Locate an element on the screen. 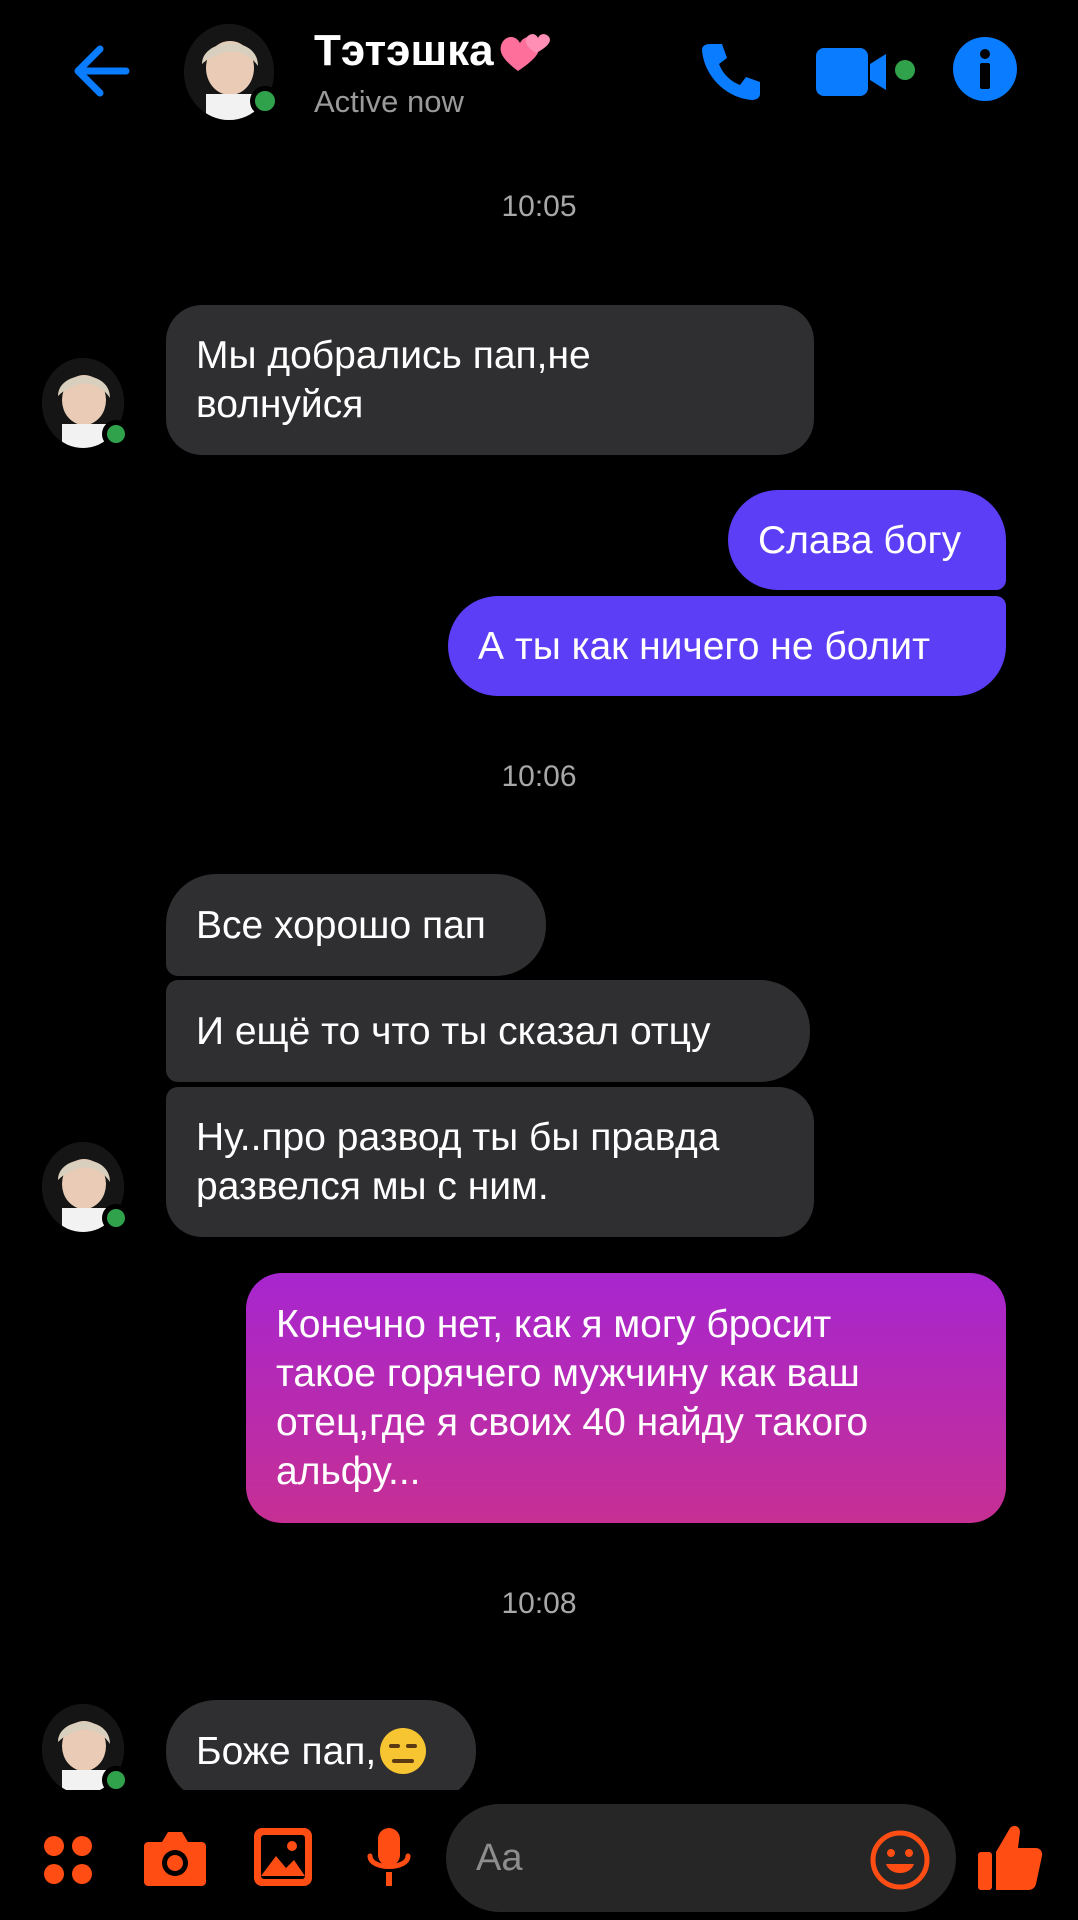 The image size is (1078, 1920). expressionless-face-icon is located at coordinates (403, 1751).